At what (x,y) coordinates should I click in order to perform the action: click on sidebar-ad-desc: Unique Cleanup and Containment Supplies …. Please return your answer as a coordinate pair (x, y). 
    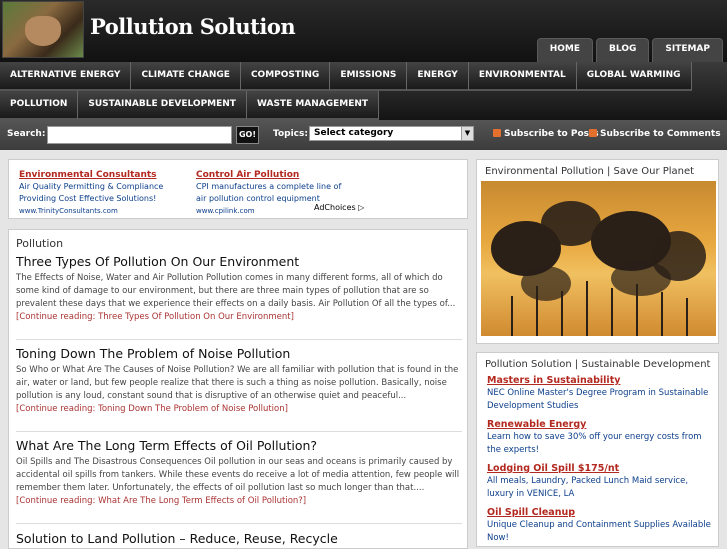
    Looking at the image, I should click on (599, 531).